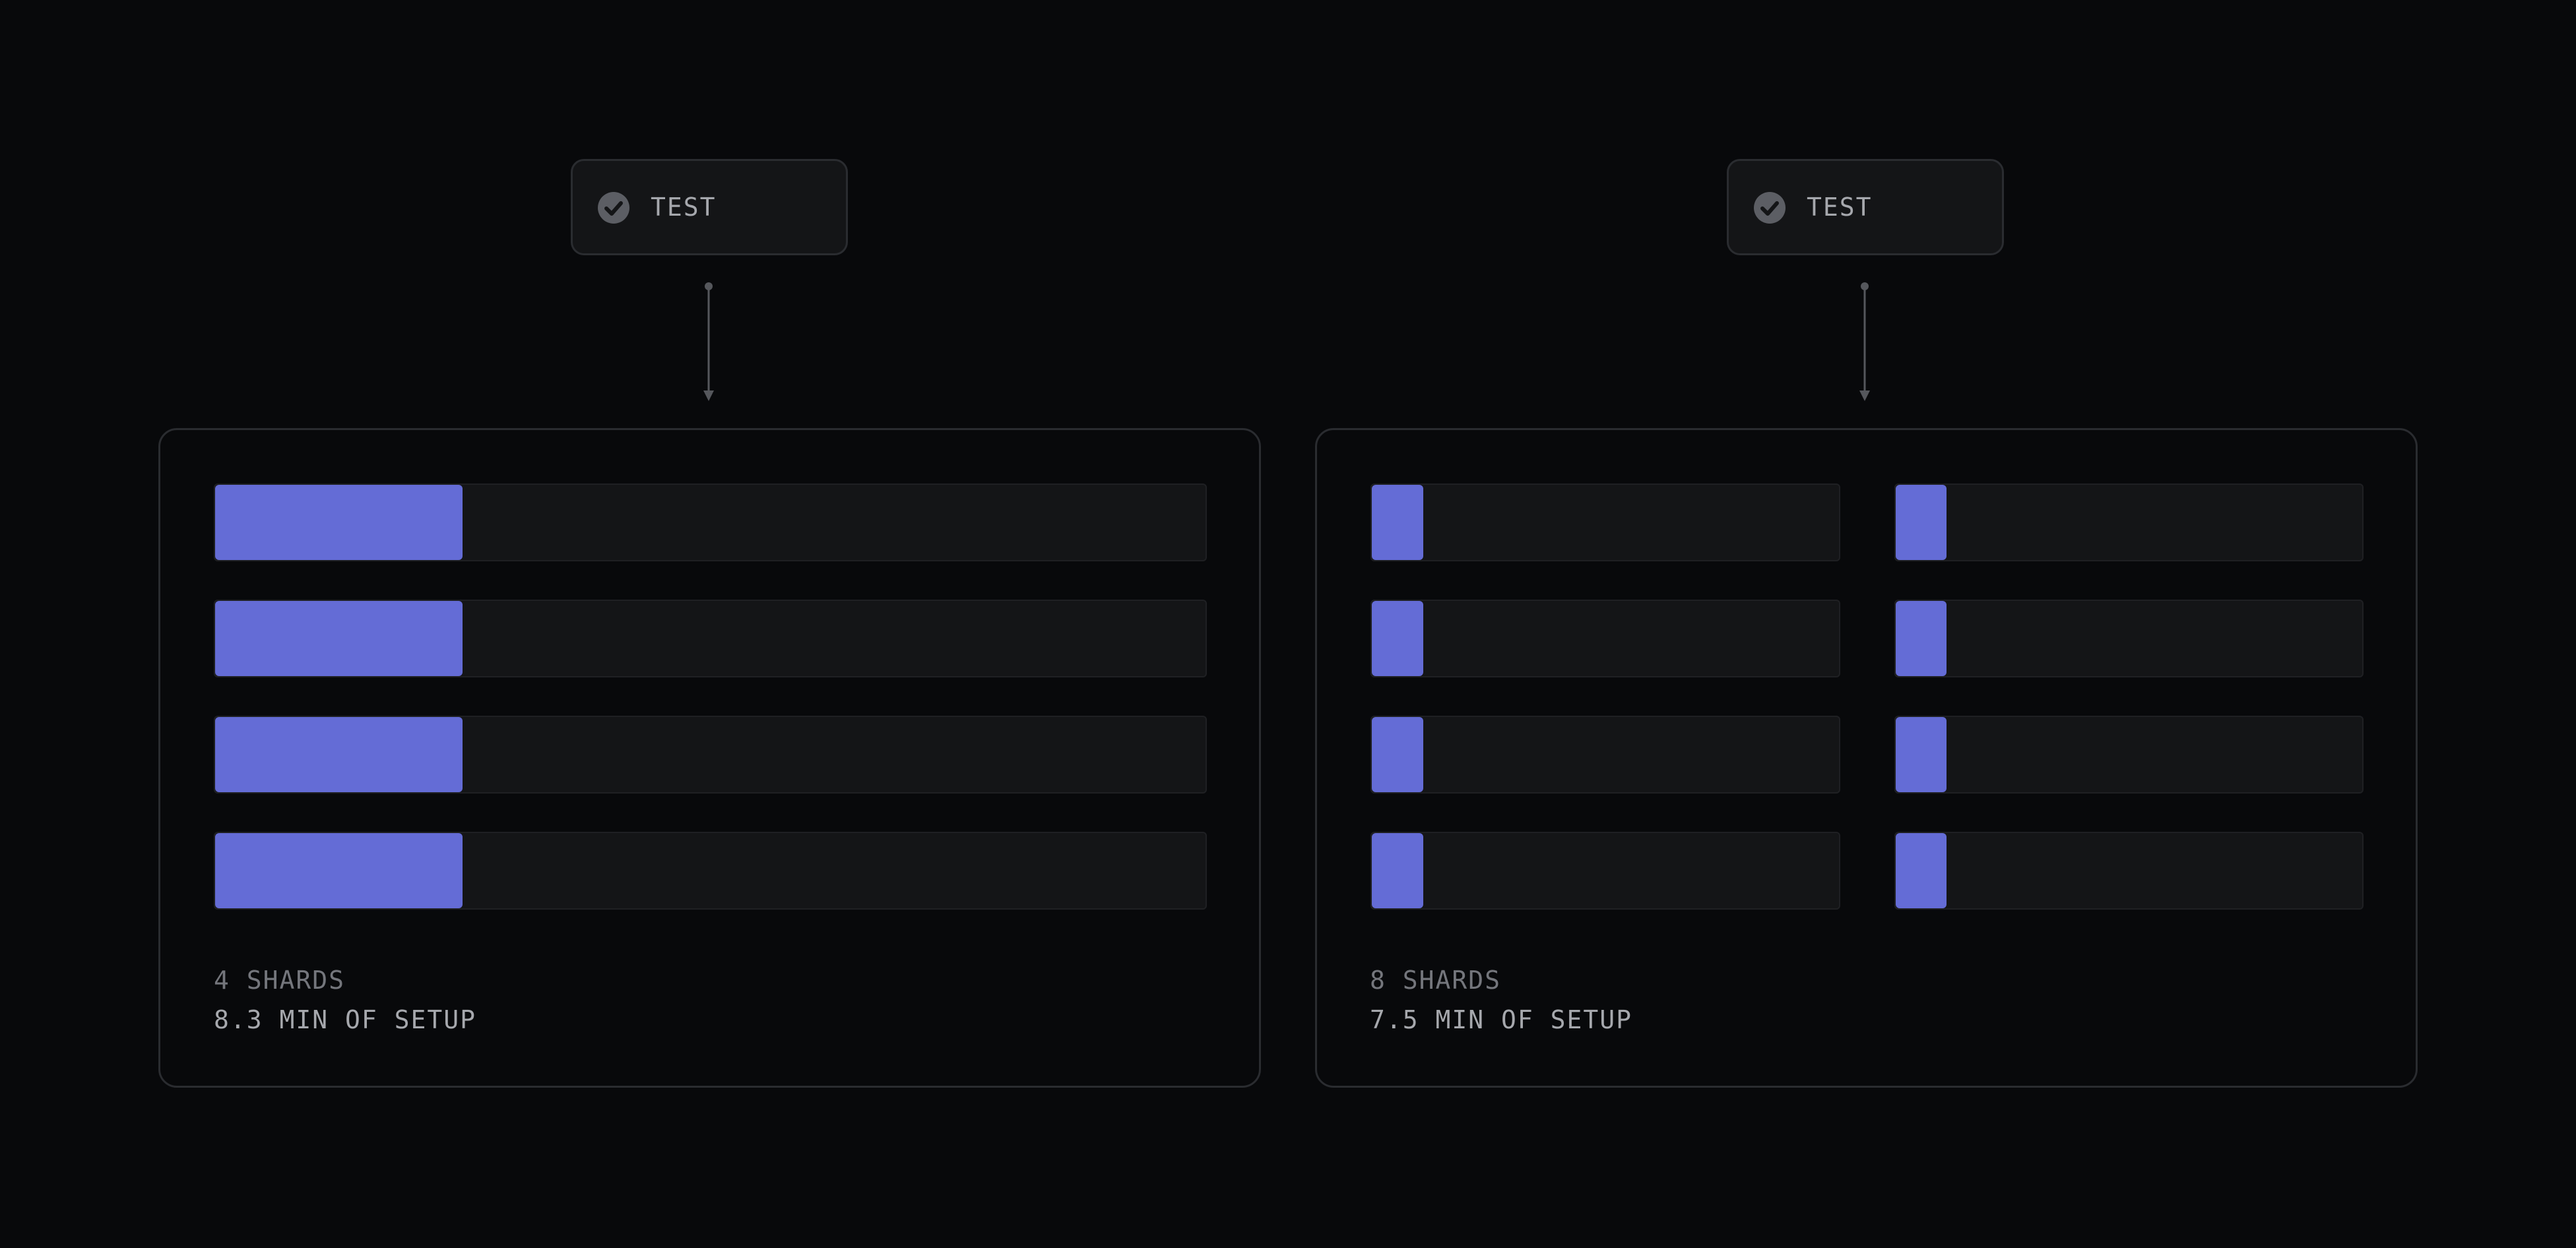 Image resolution: width=2576 pixels, height=1248 pixels. I want to click on shard-count-label: 8 SHARDS, so click(1436, 980).